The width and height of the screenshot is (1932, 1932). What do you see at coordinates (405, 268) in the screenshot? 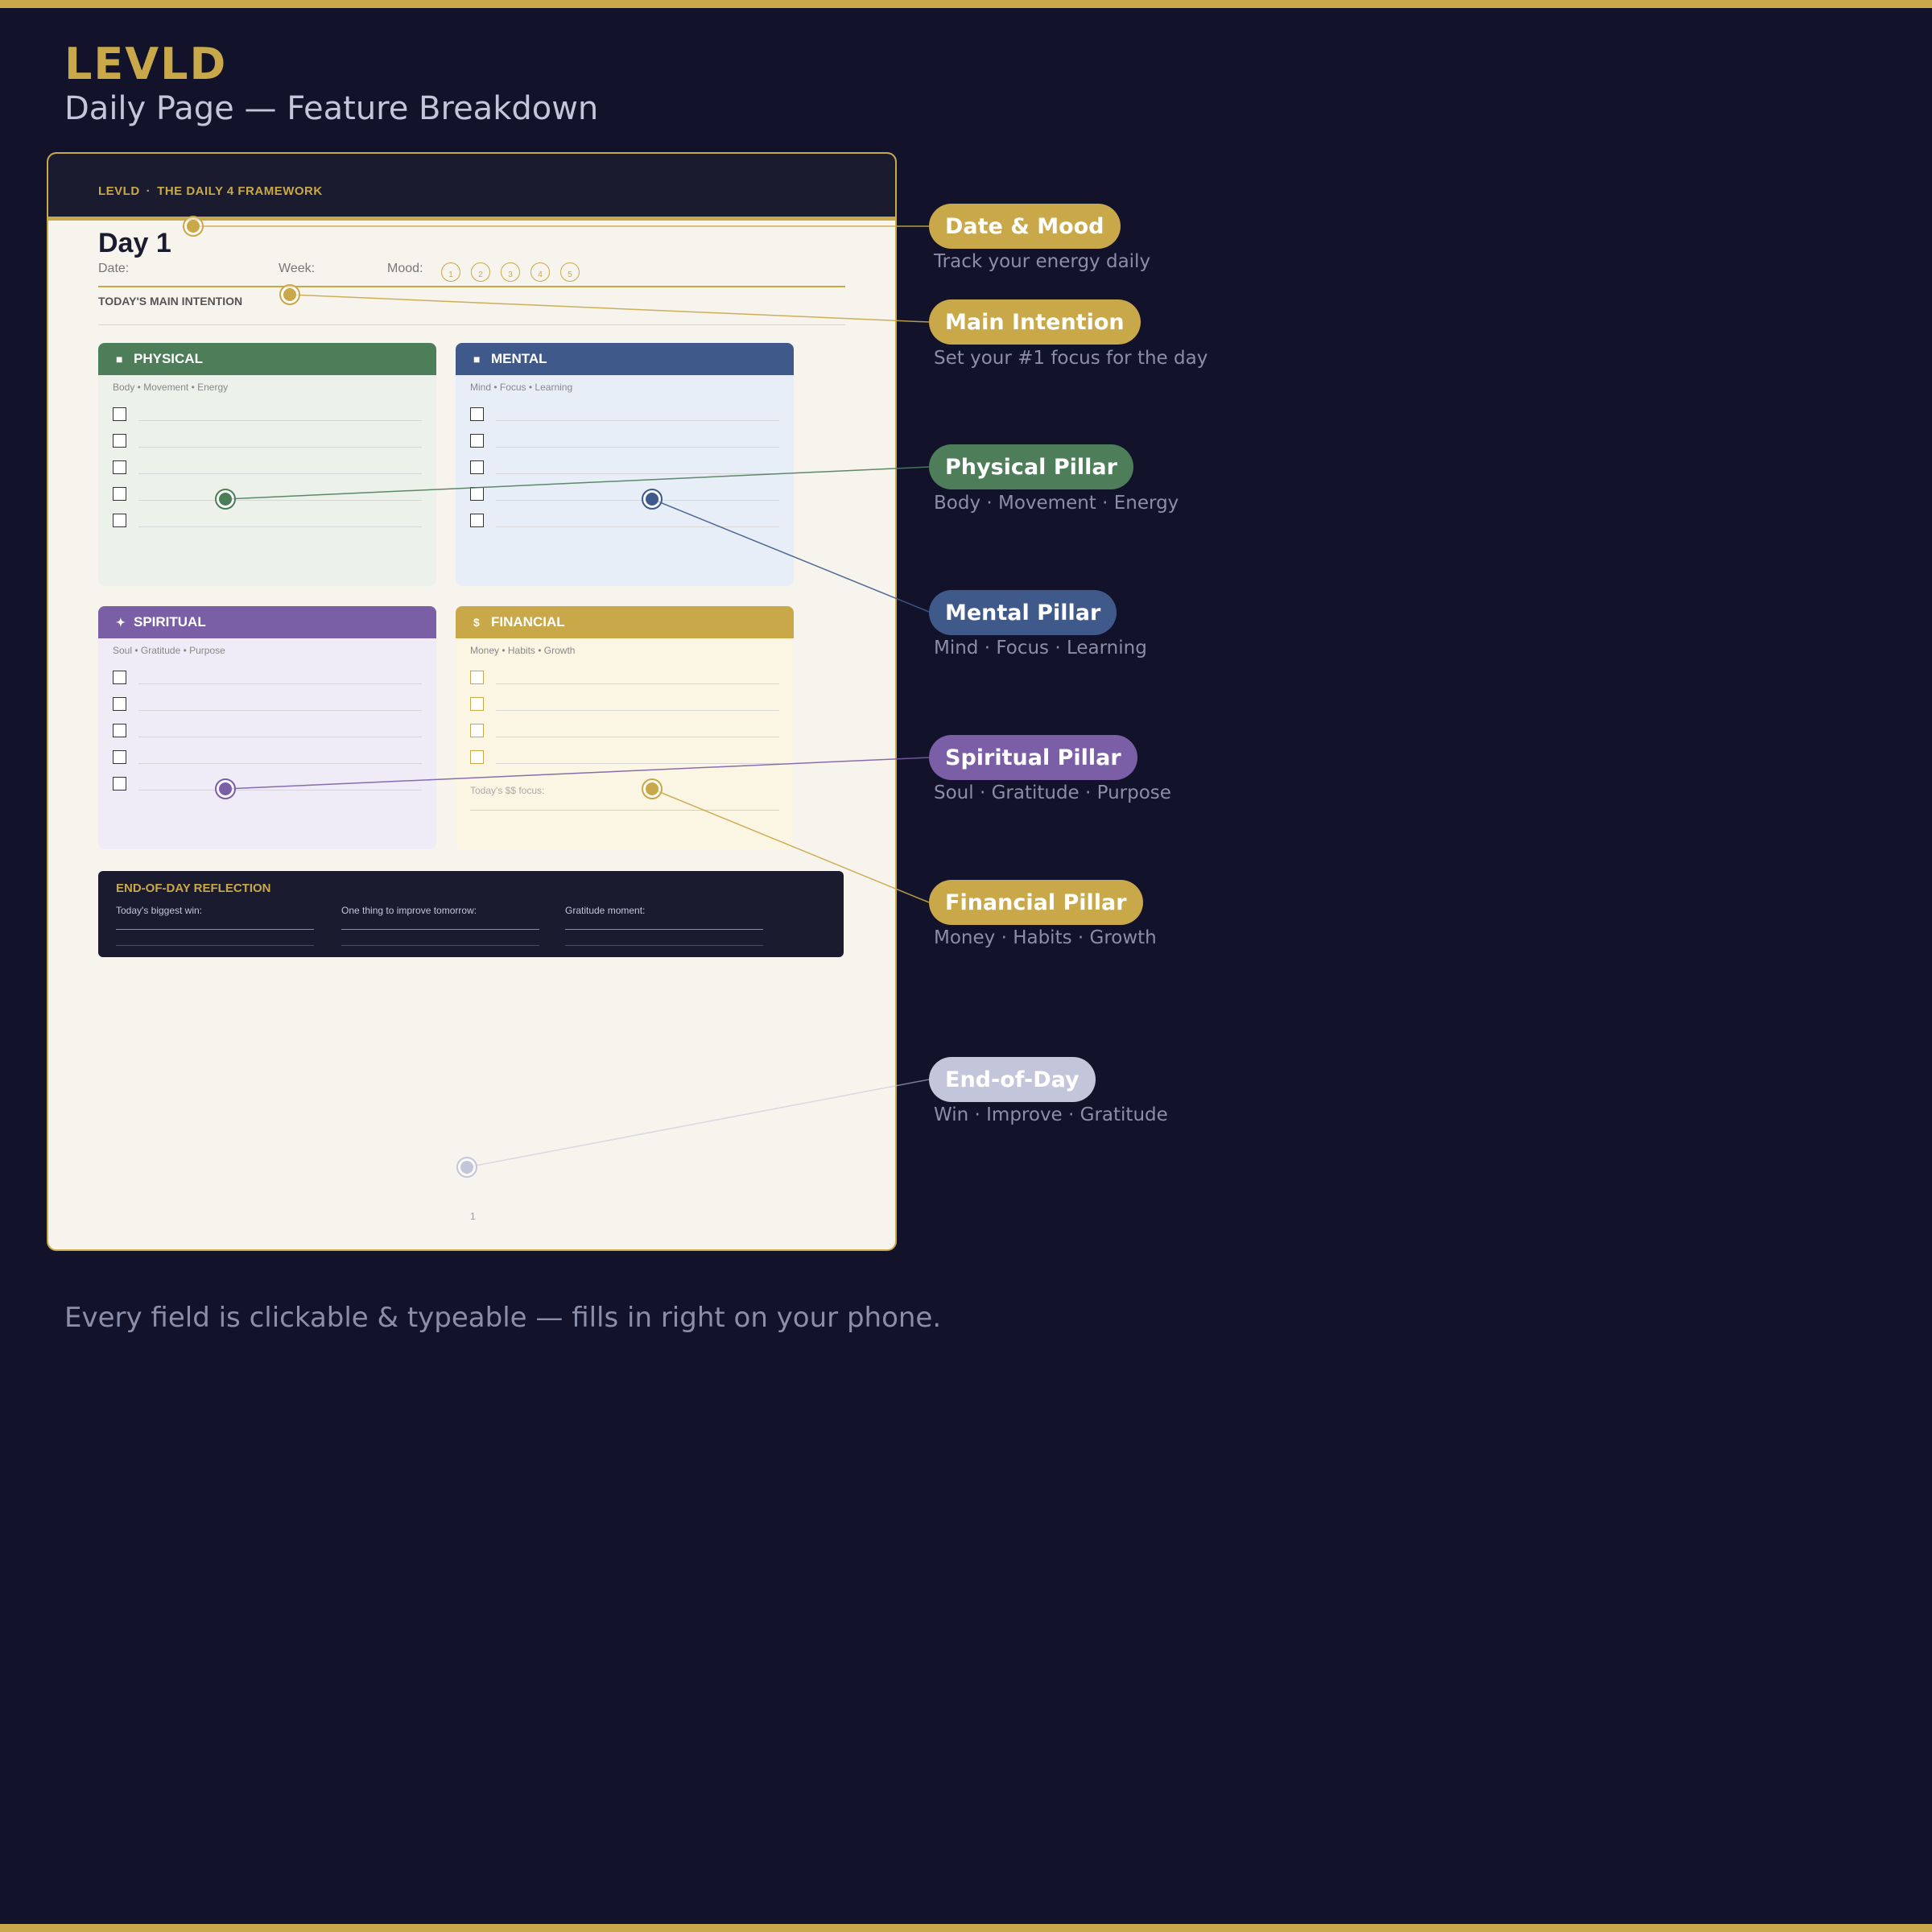
I see `mood-label: Mood:` at bounding box center [405, 268].